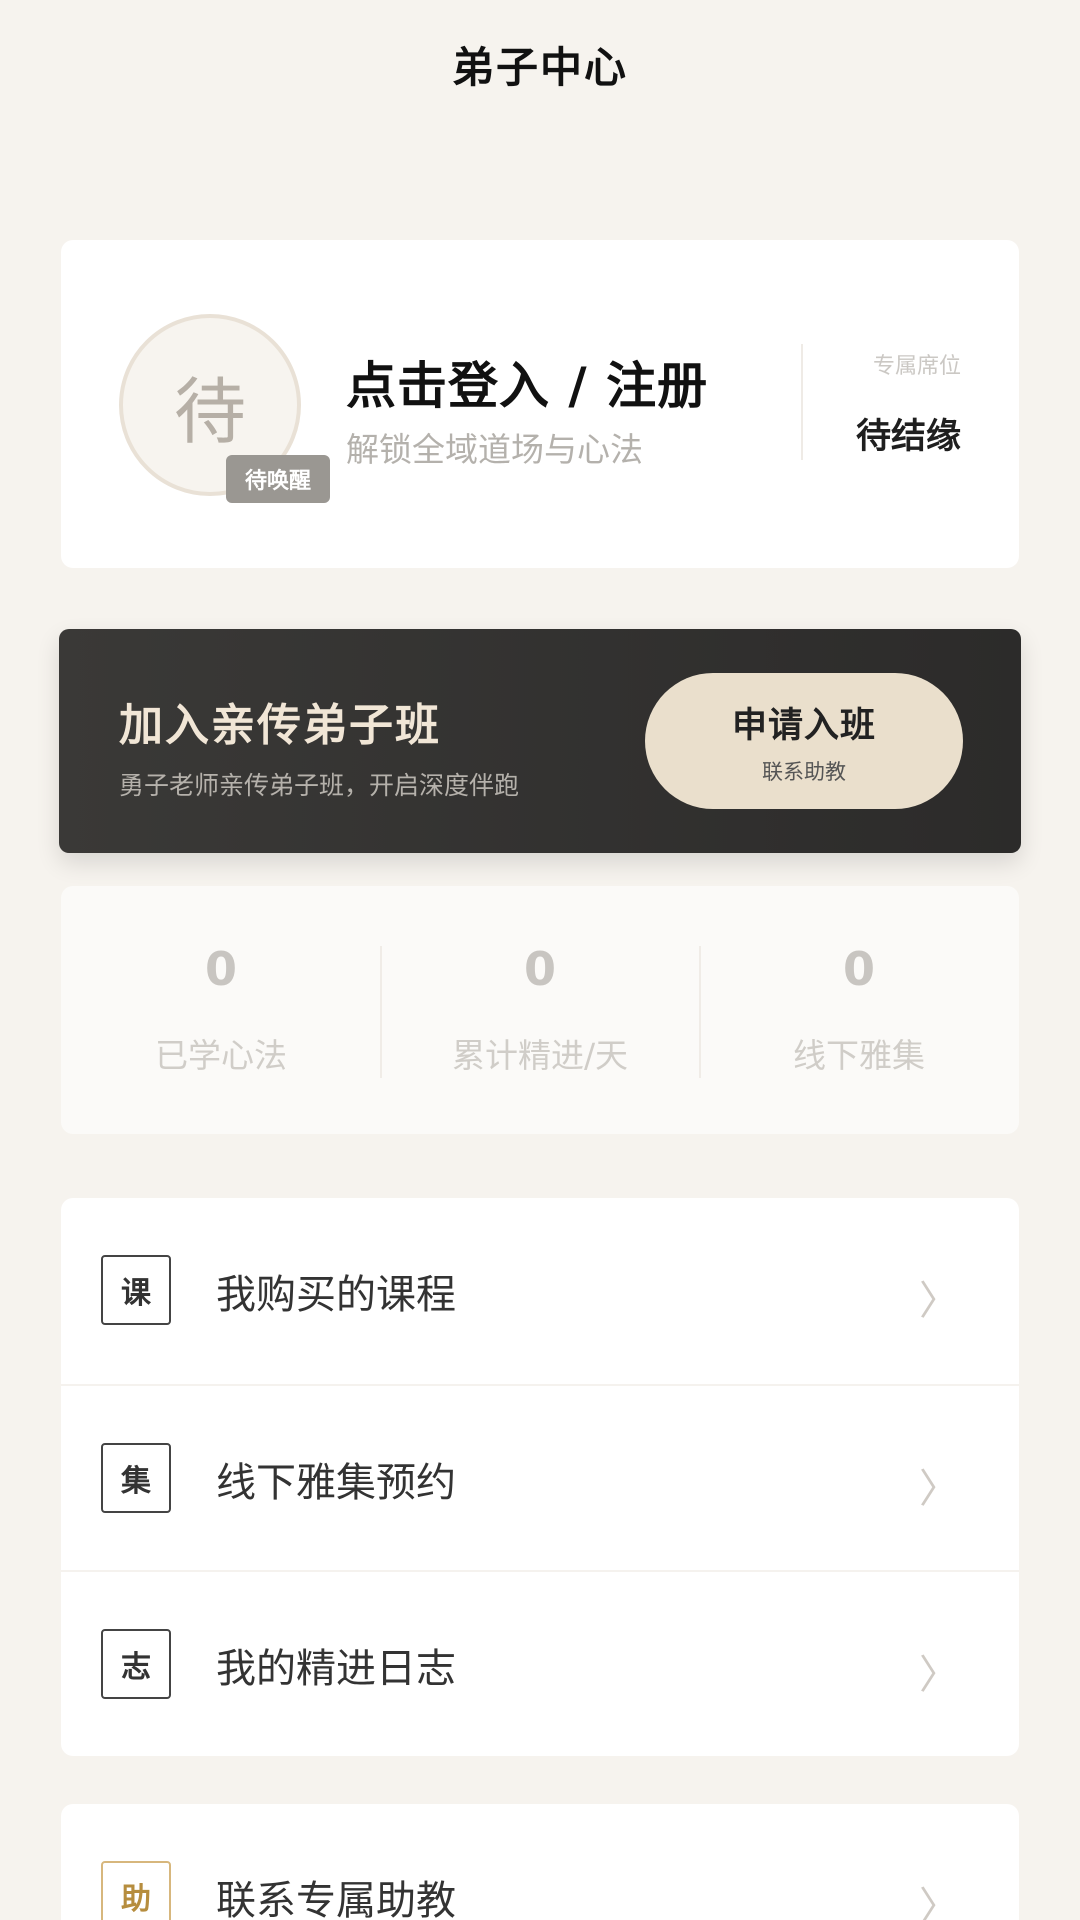  I want to click on page-title: 弟子中心, so click(539, 67).